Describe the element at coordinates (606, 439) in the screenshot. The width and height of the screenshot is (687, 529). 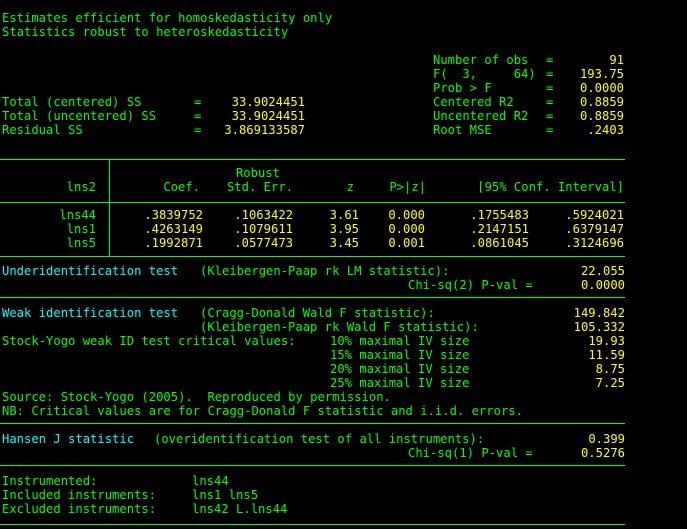
I see `hansen-value: 0.399` at that location.